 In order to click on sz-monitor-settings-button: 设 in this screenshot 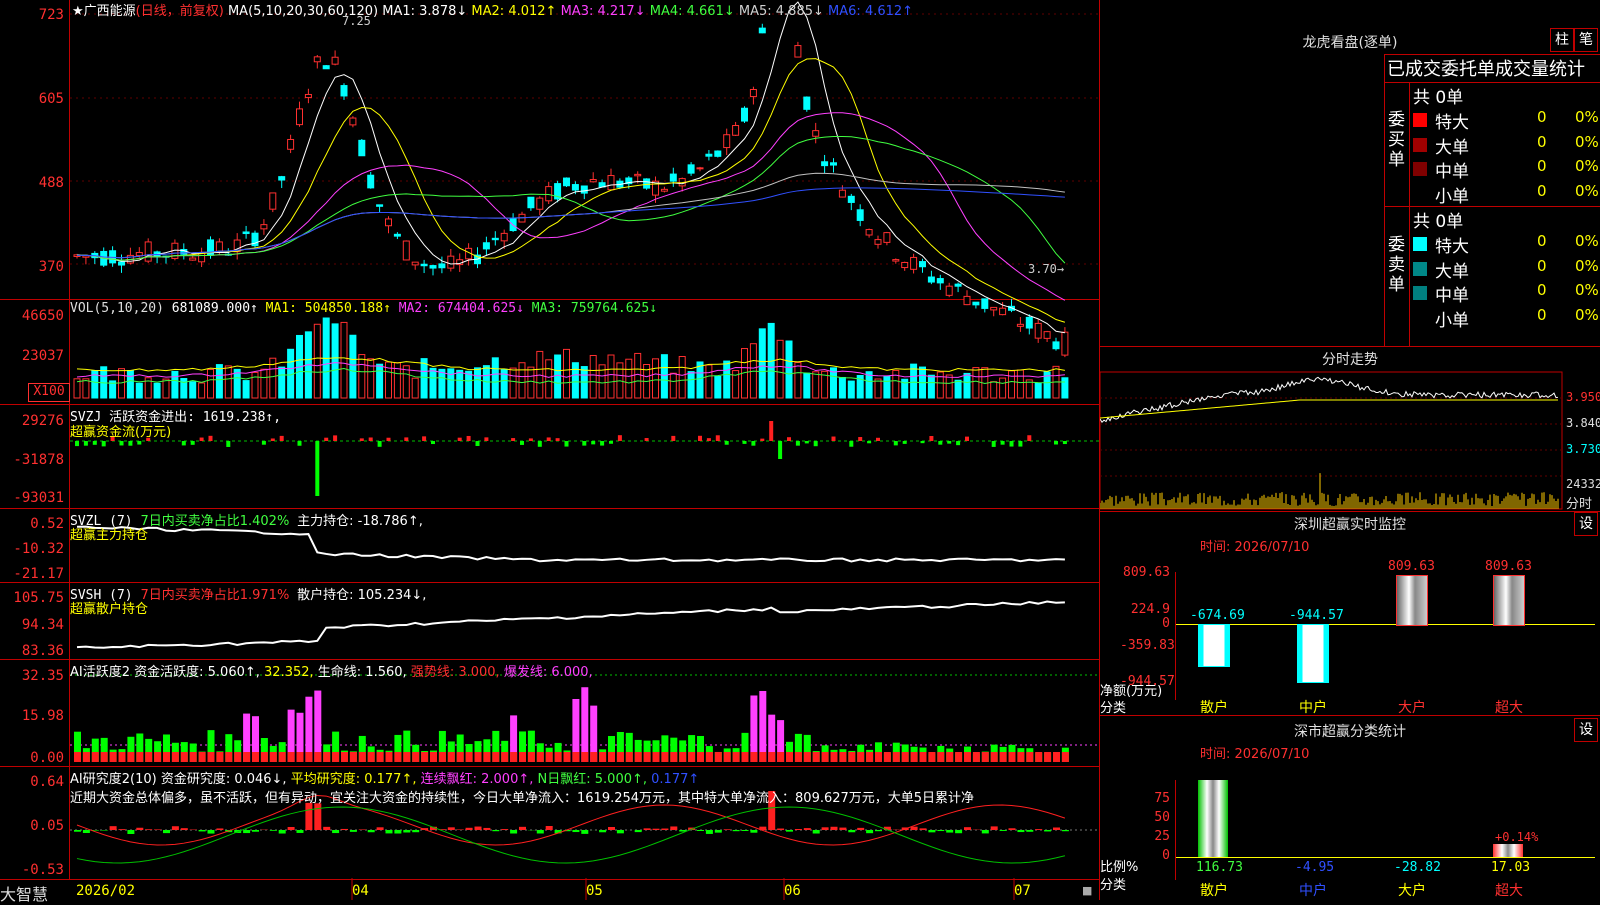, I will do `click(1586, 524)`.